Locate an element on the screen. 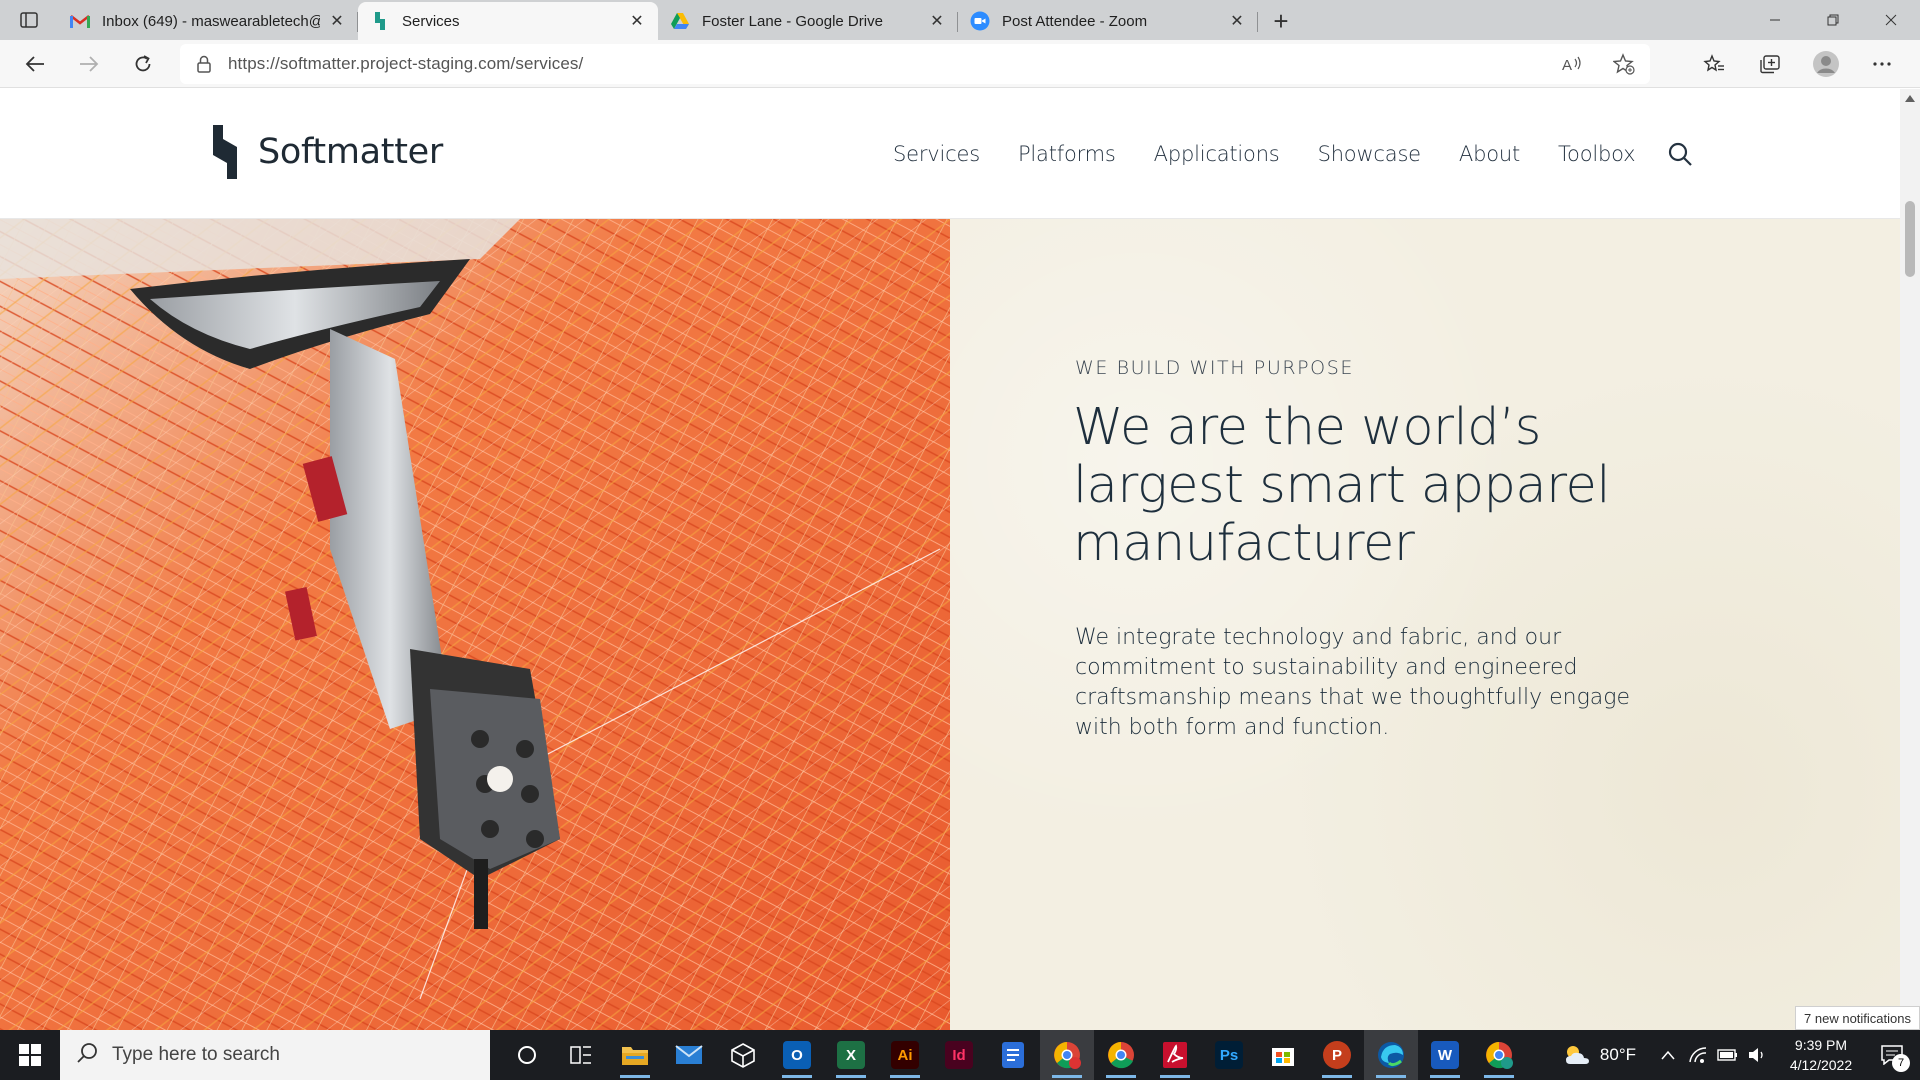 The width and height of the screenshot is (1920, 1080). weather-temperature: 80°F is located at coordinates (1617, 1054).